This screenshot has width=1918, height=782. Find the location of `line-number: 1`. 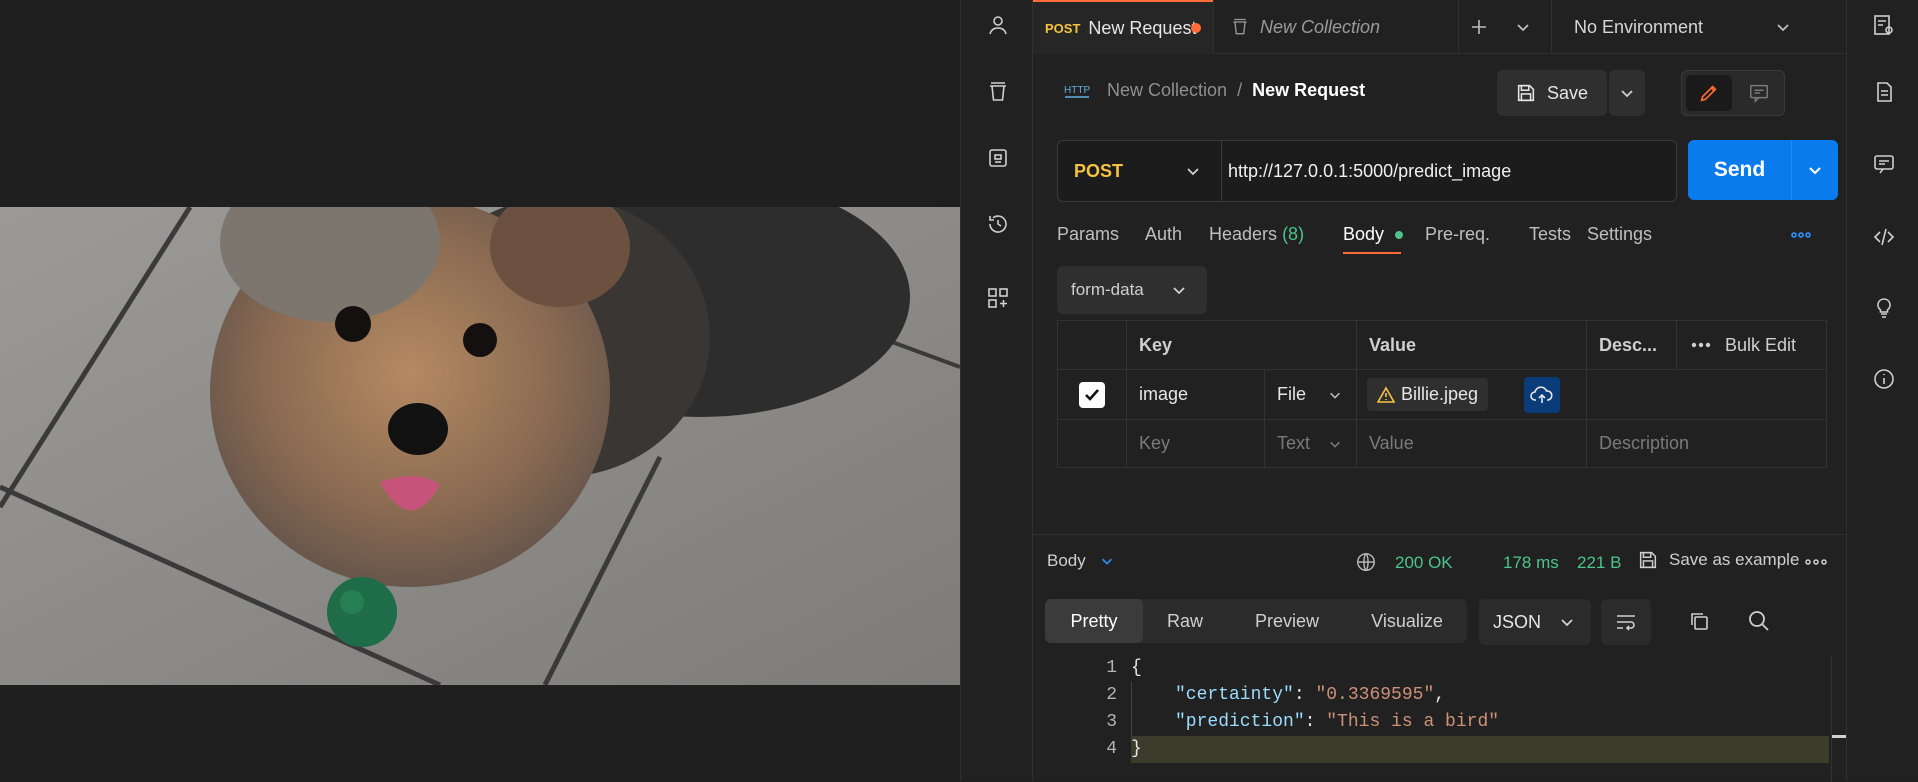

line-number: 1 is located at coordinates (1111, 668).